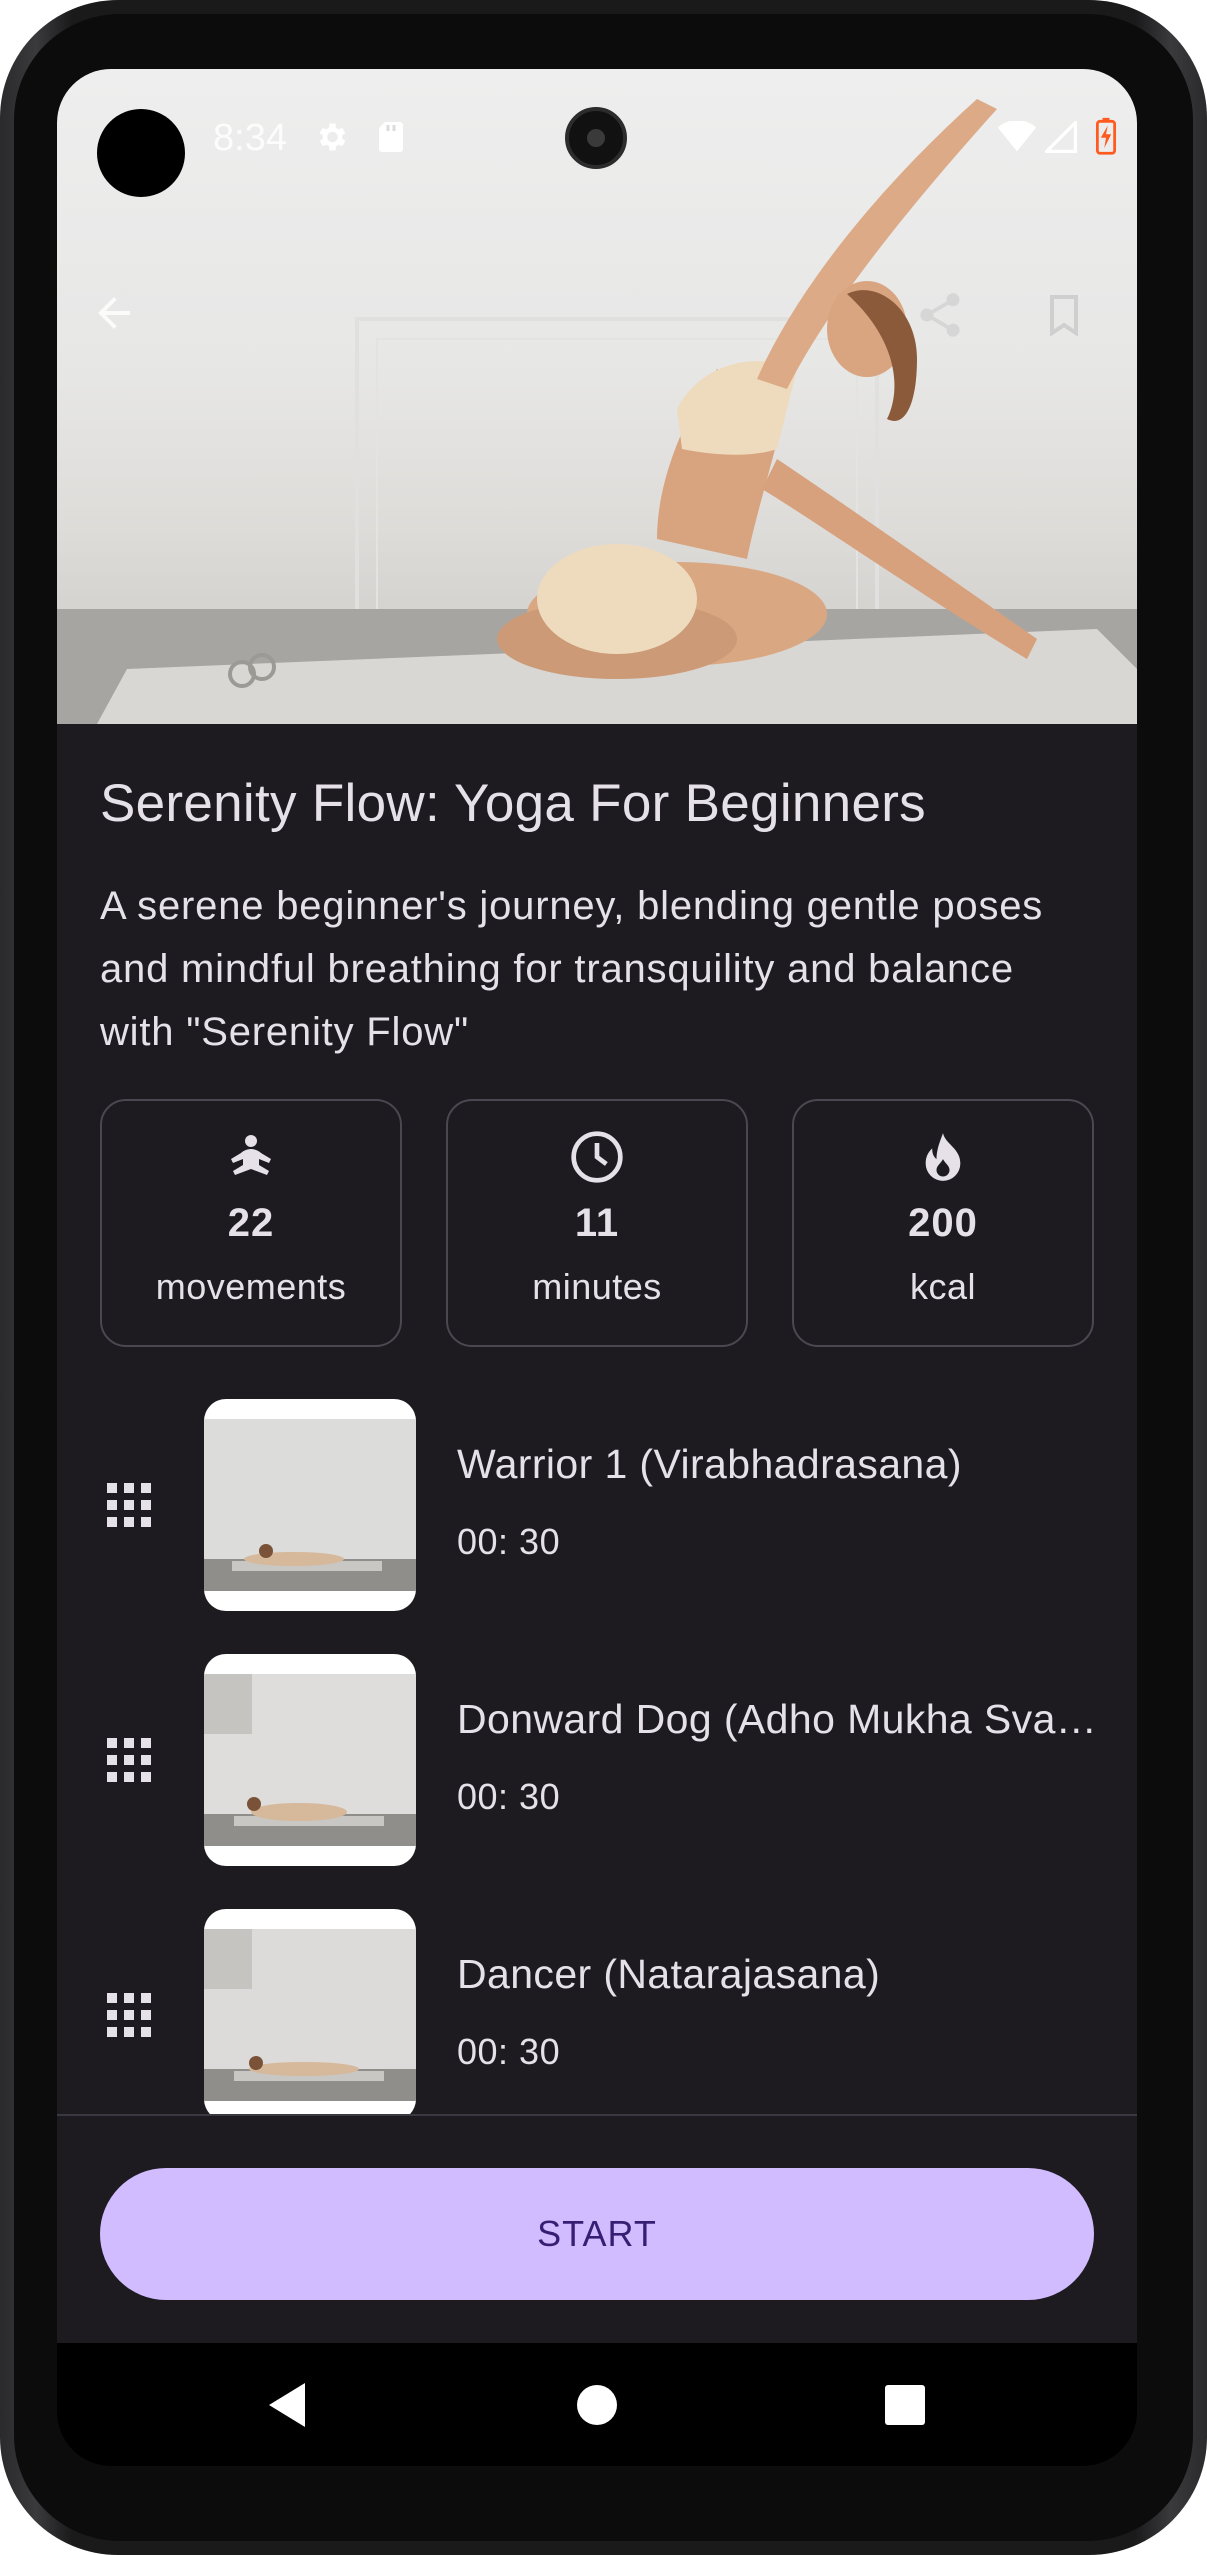 Image resolution: width=1207 pixels, height=2555 pixels. Describe the element at coordinates (943, 1157) in the screenshot. I see `fire-icon` at that location.